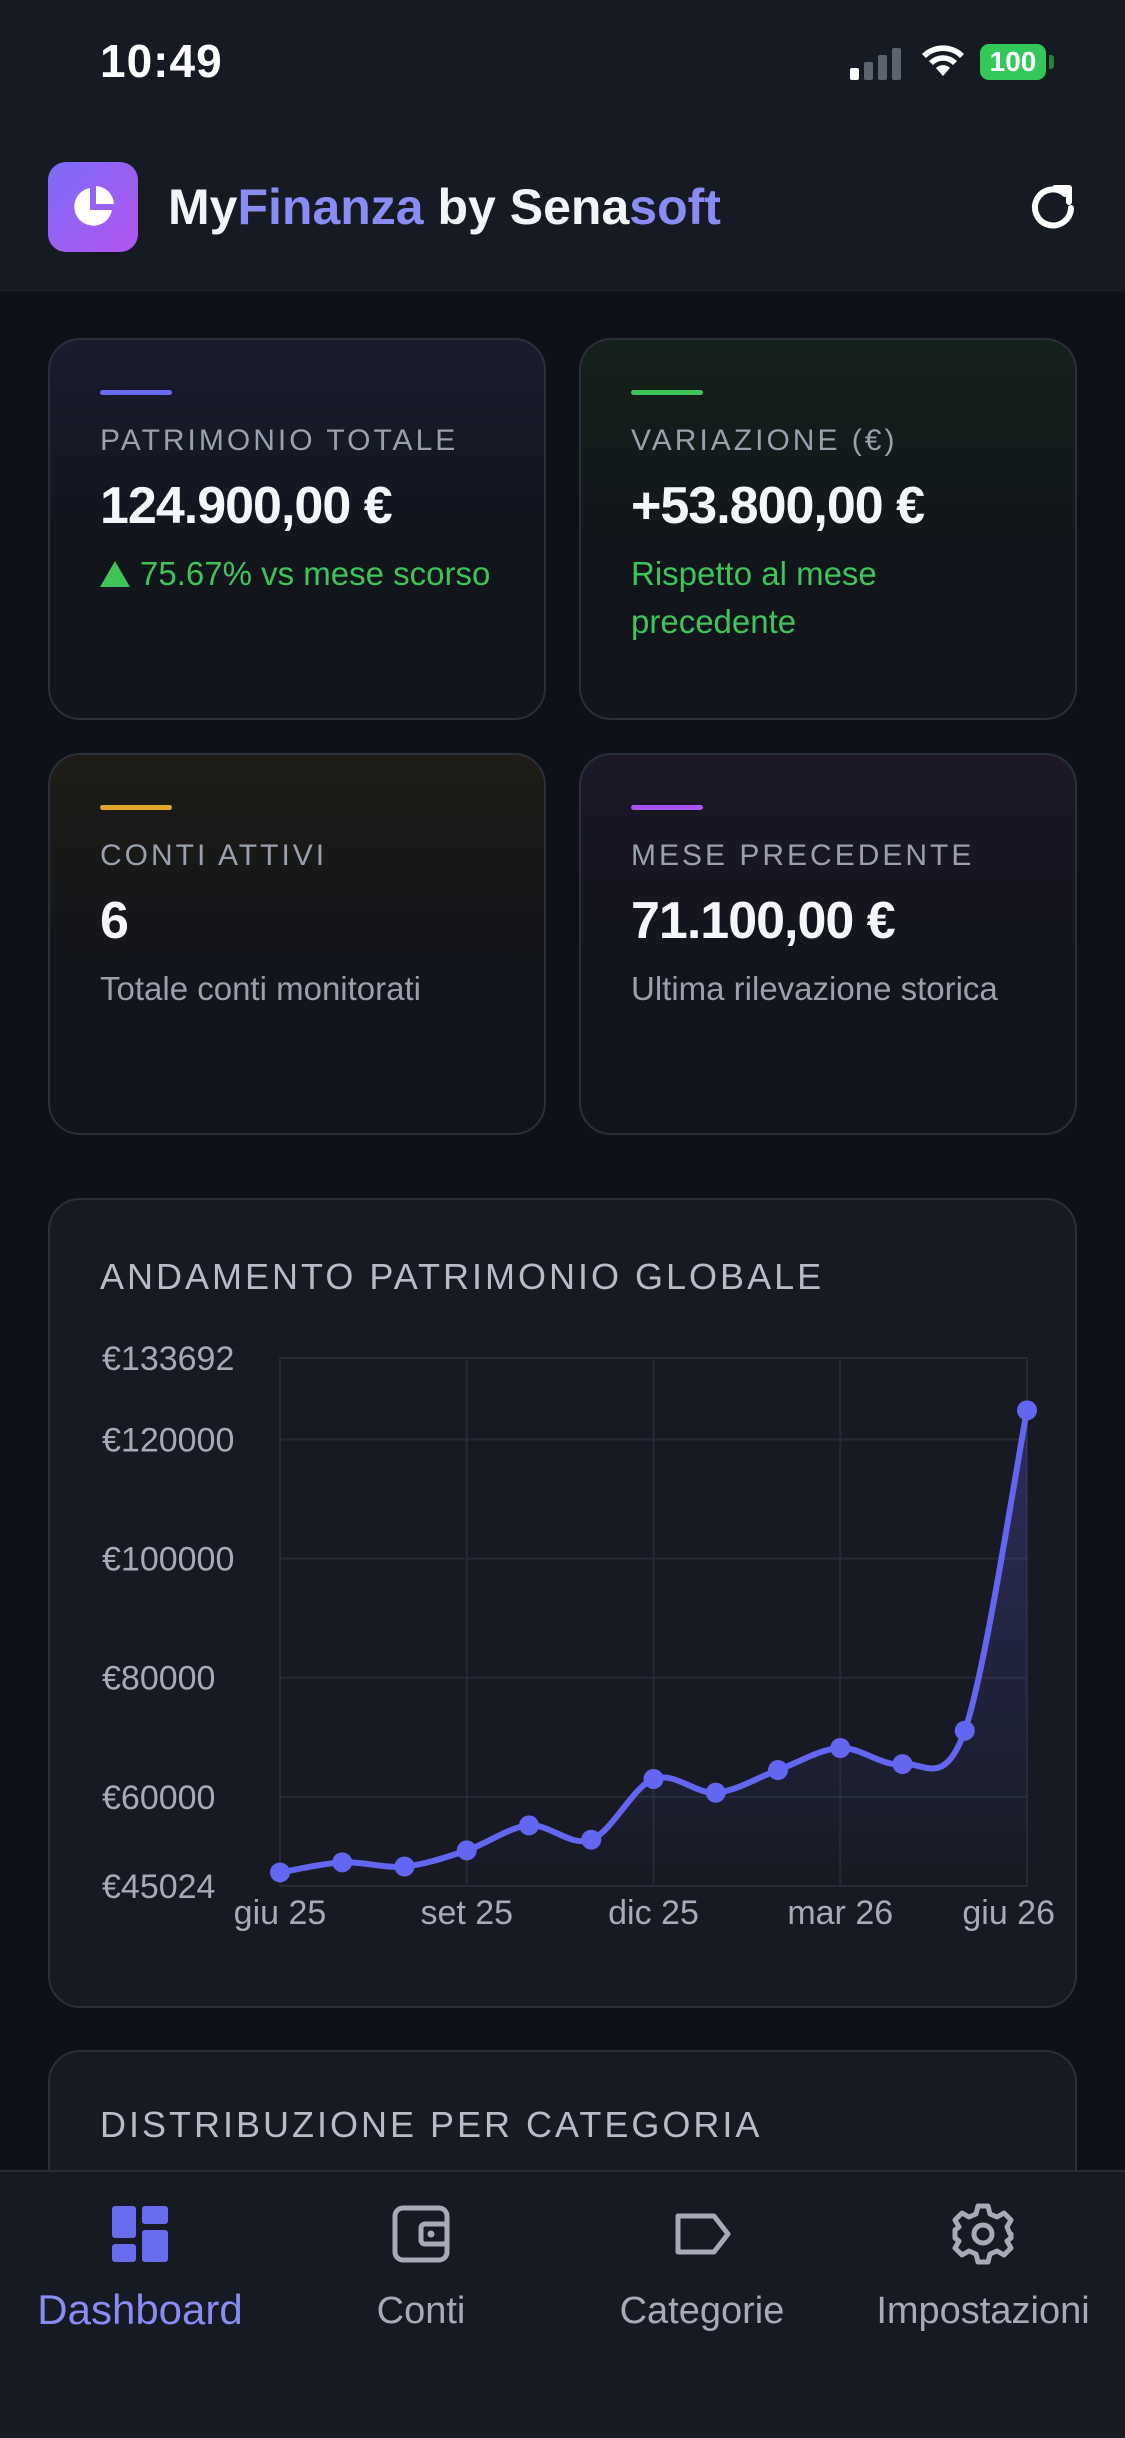 The image size is (1125, 2438). What do you see at coordinates (115, 574) in the screenshot?
I see `arrow-up-icon` at bounding box center [115, 574].